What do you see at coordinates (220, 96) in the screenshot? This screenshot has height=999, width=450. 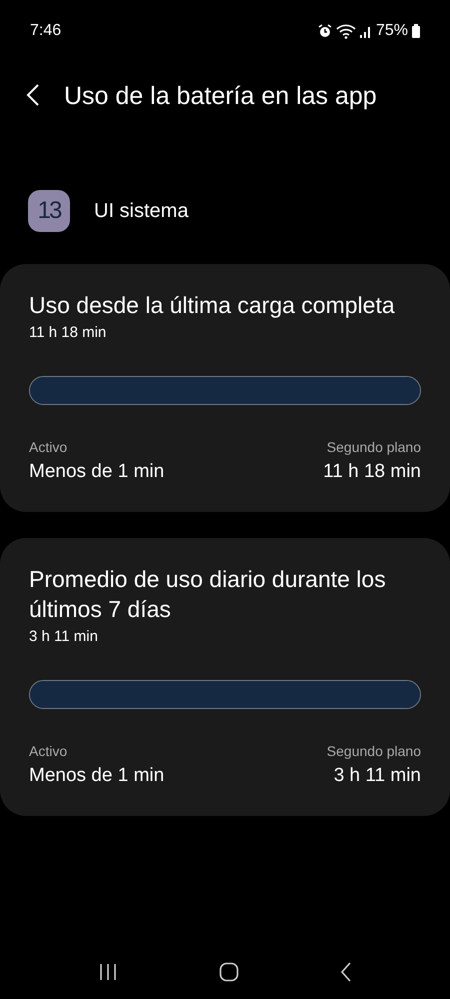 I see `page-title: Uso de la batería en las app` at bounding box center [220, 96].